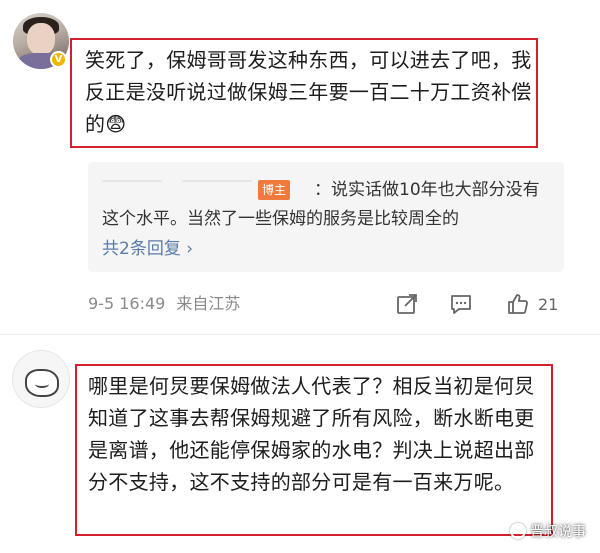 The width and height of the screenshot is (600, 553). Describe the element at coordinates (532, 304) in the screenshot. I see `like-button: 21` at that location.